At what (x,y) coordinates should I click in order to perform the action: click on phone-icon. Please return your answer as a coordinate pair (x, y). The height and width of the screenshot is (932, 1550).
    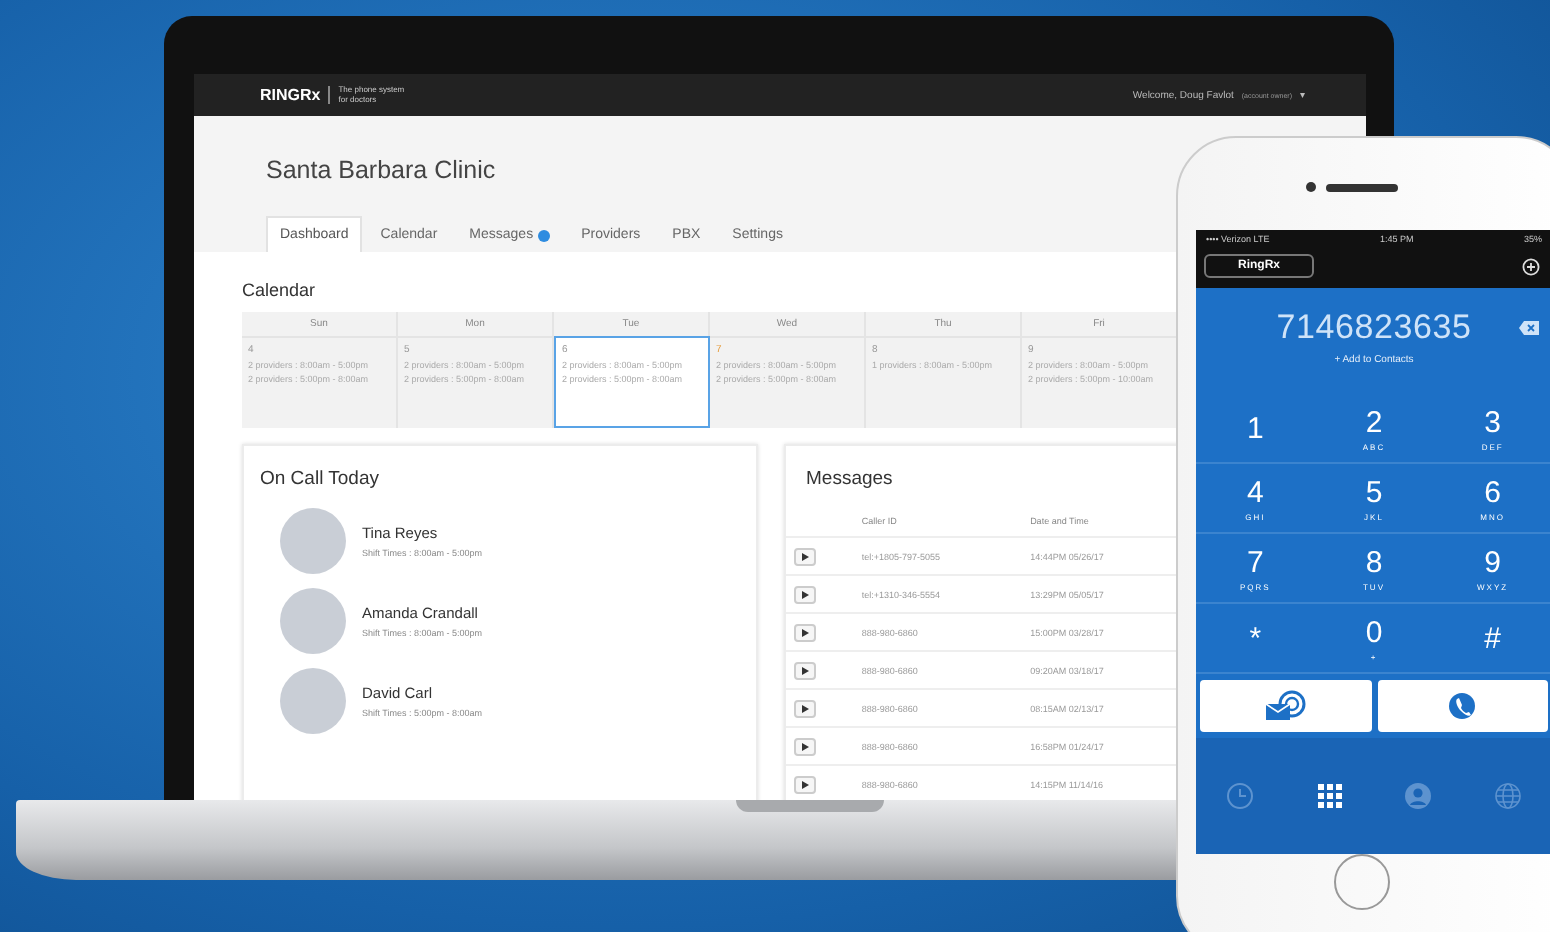
    Looking at the image, I should click on (1462, 706).